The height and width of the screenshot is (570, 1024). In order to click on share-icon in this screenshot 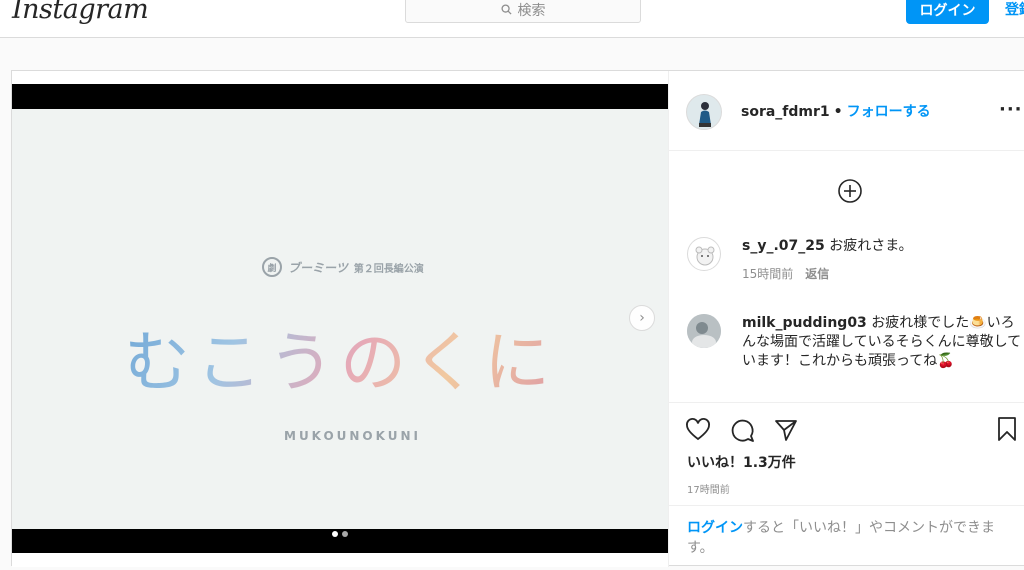, I will do `click(786, 430)`.